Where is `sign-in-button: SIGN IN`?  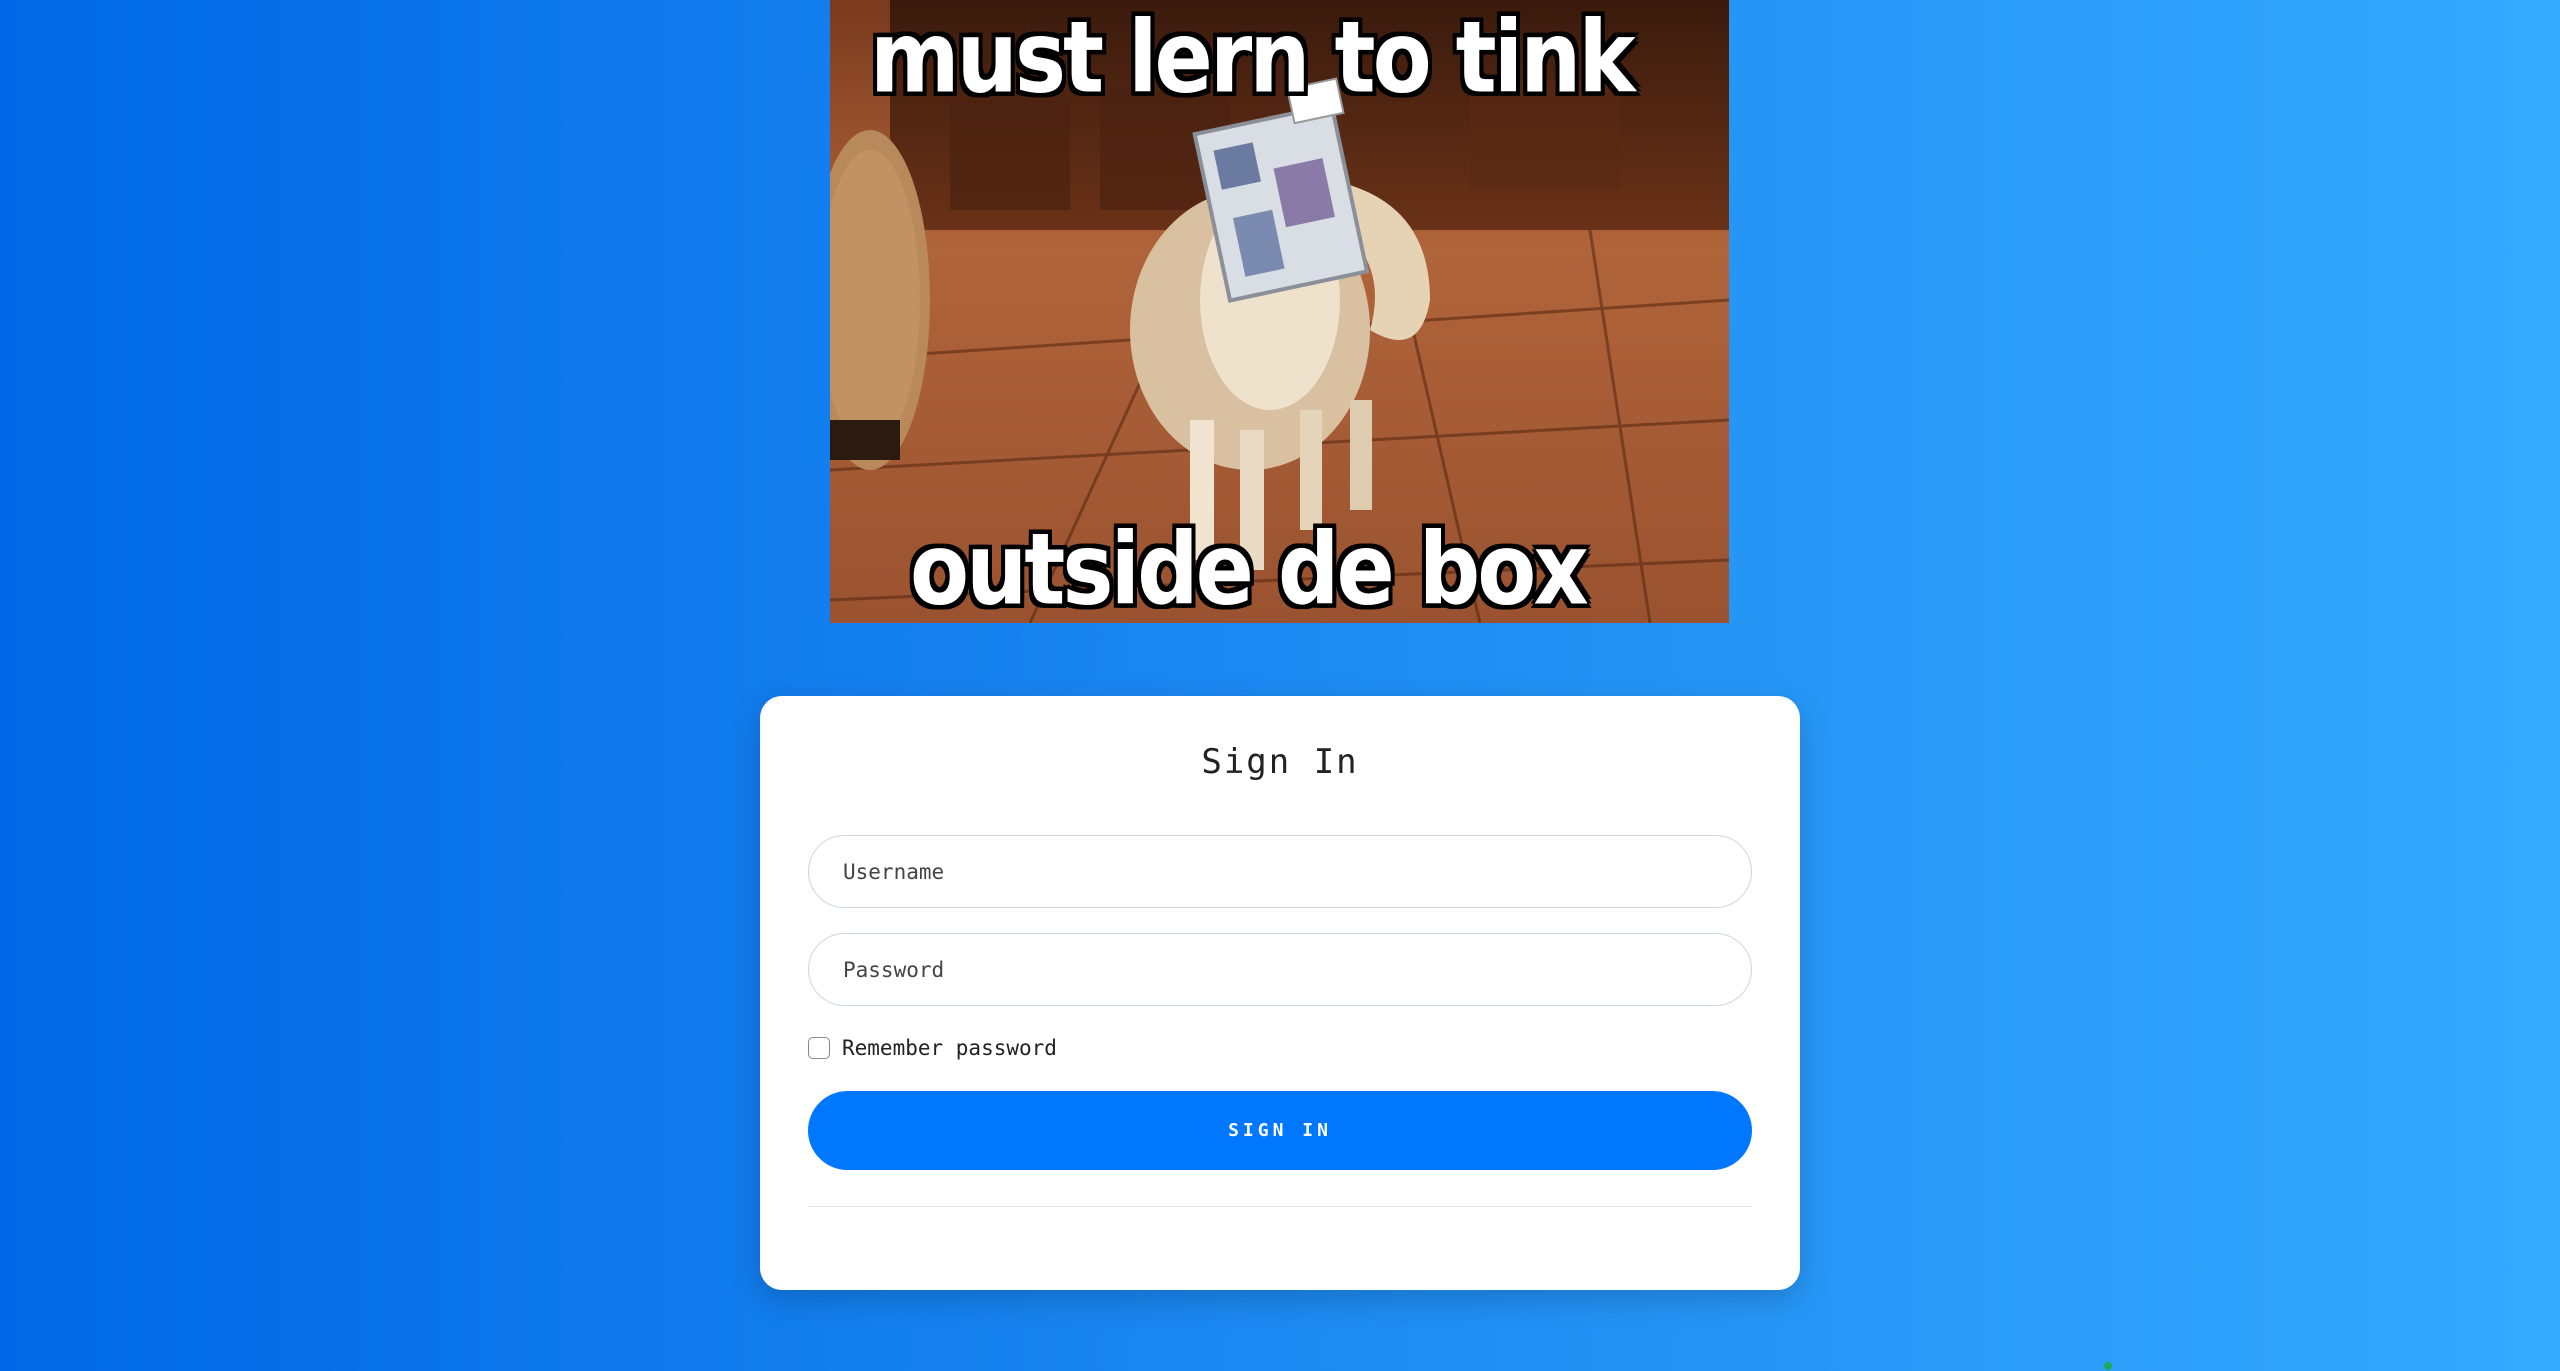
sign-in-button: SIGN IN is located at coordinates (1280, 1130).